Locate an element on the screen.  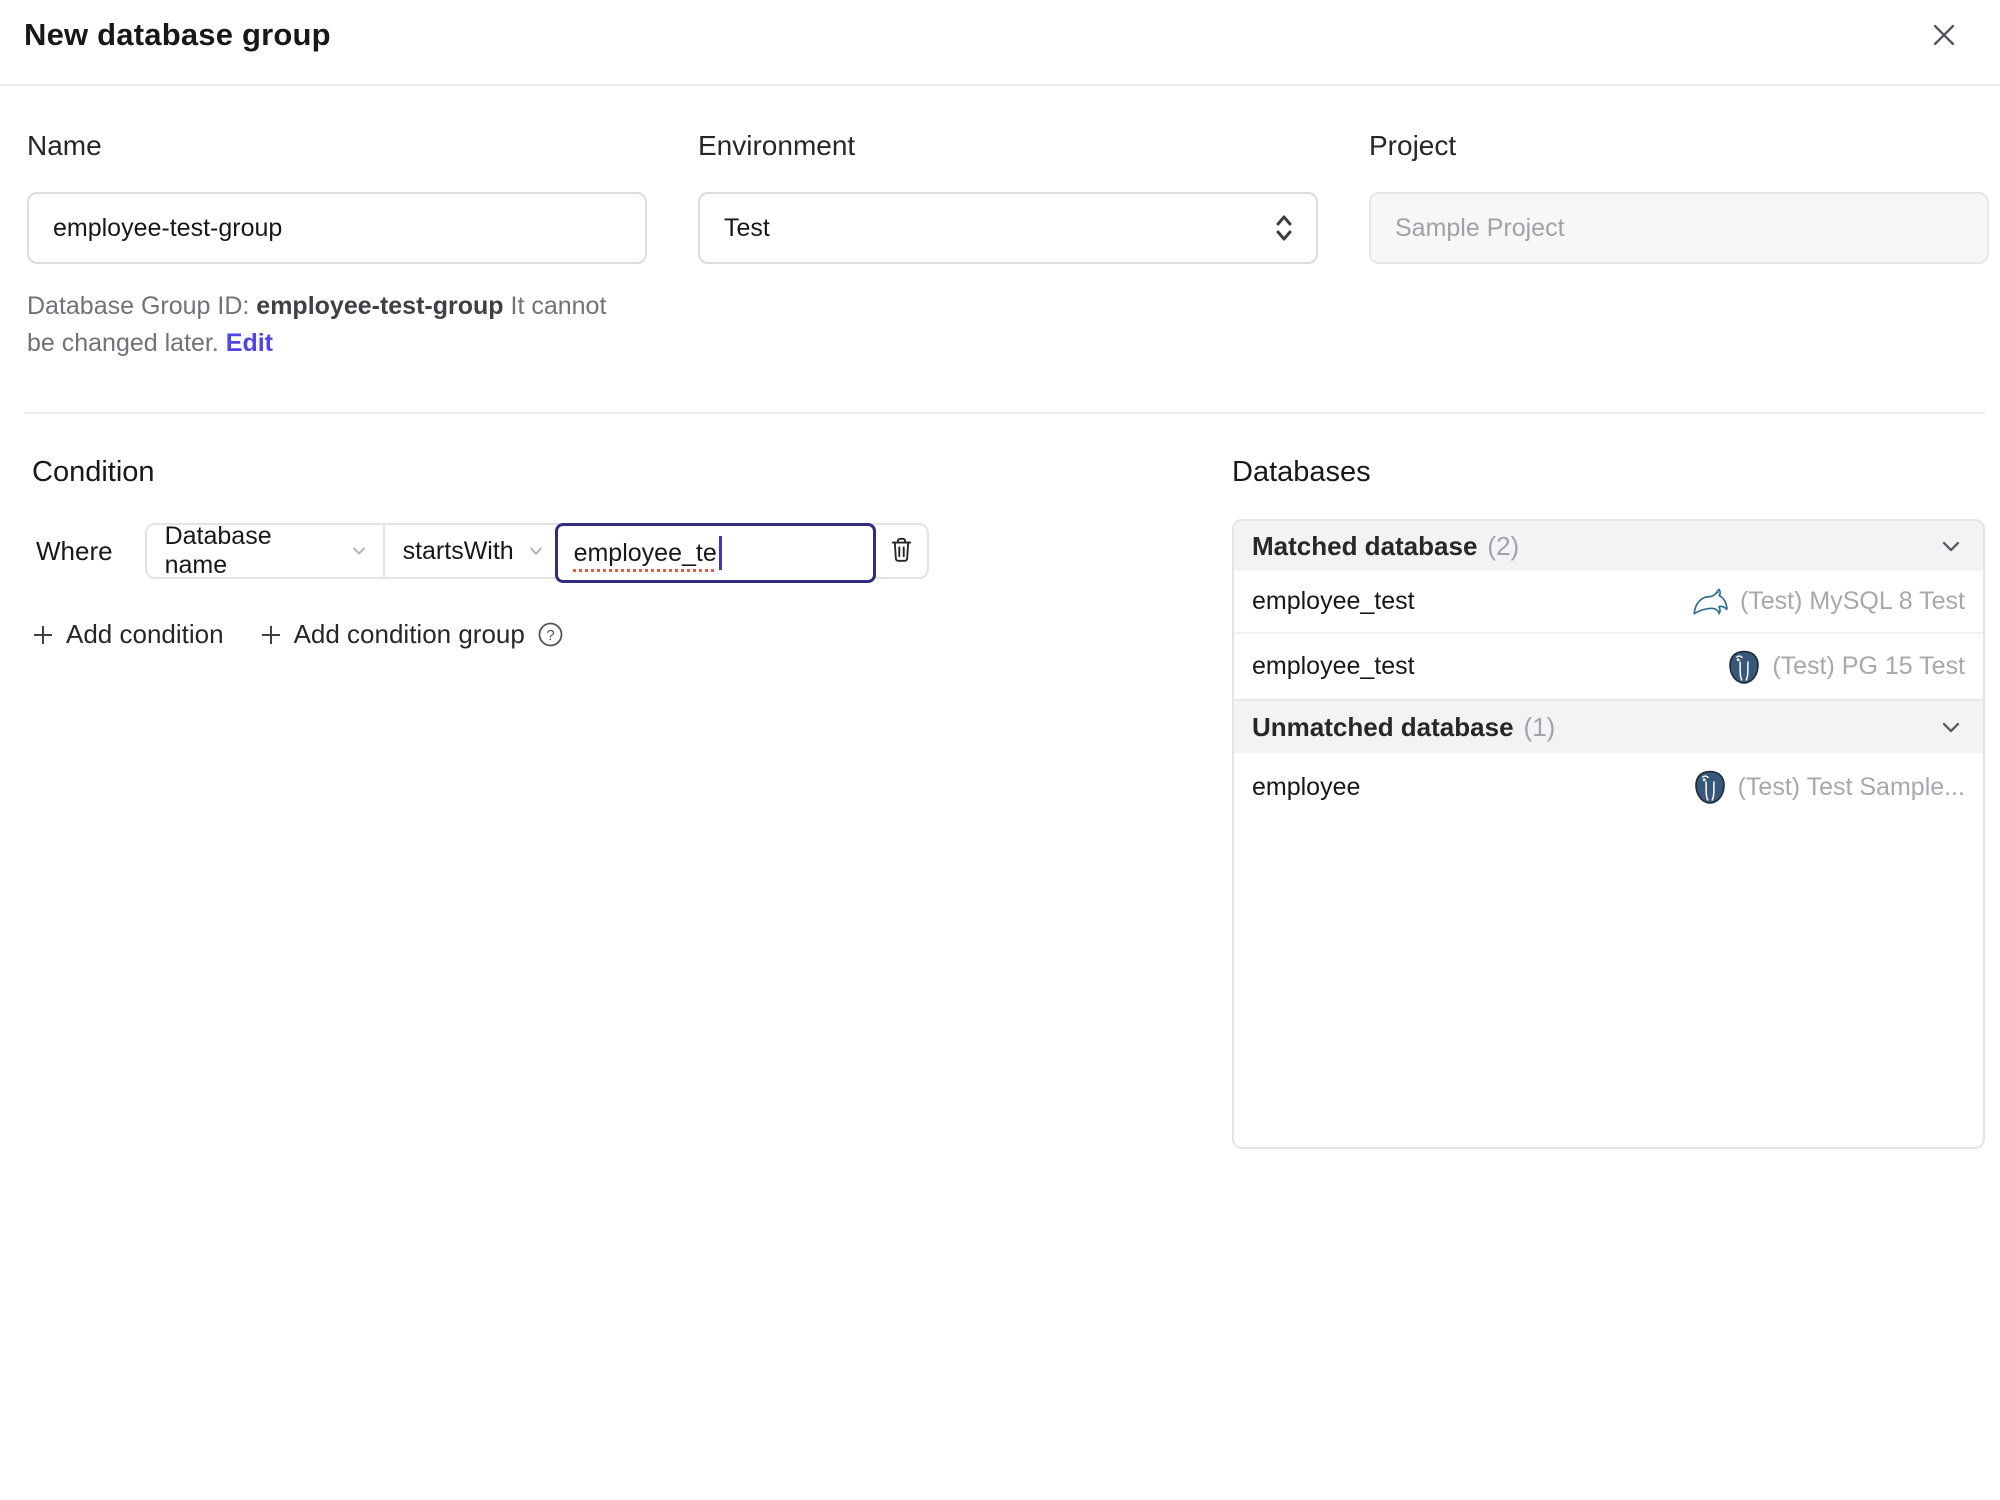
condition-heading: Condition is located at coordinates (93, 472).